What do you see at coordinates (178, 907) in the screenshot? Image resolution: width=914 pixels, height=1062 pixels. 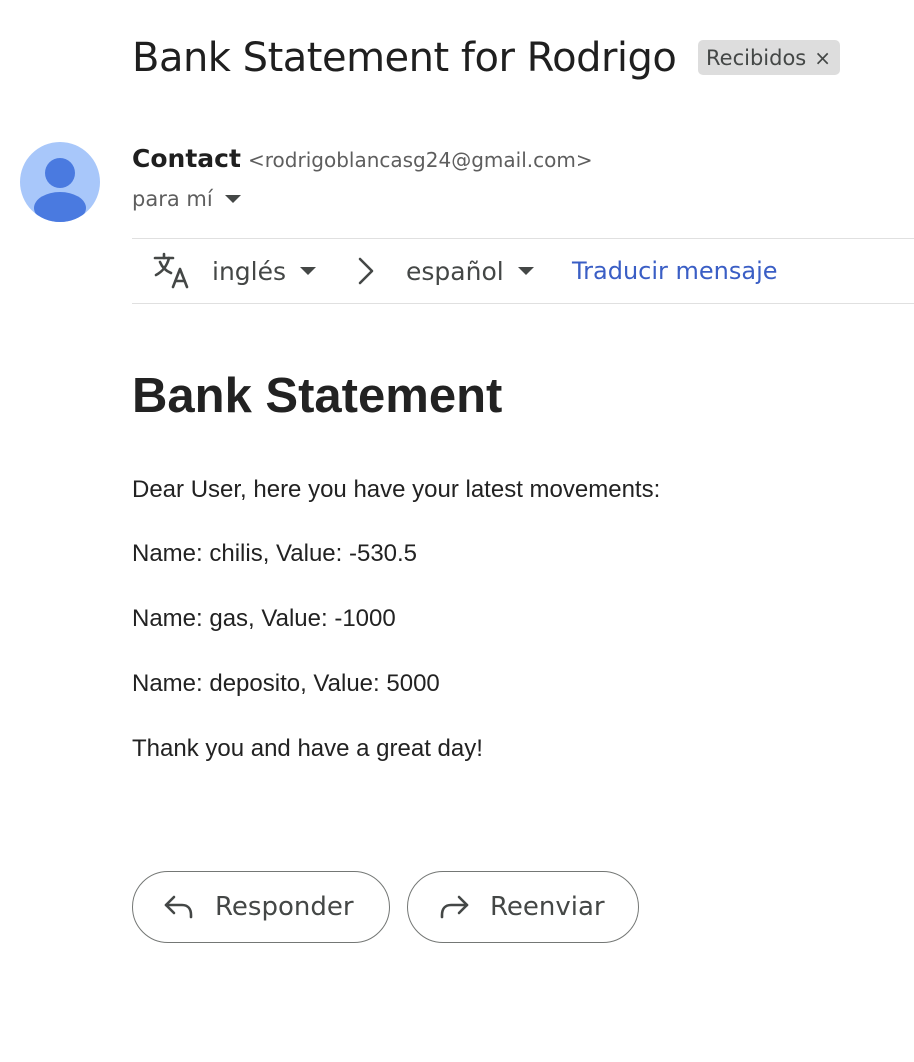 I see `reply-icon` at bounding box center [178, 907].